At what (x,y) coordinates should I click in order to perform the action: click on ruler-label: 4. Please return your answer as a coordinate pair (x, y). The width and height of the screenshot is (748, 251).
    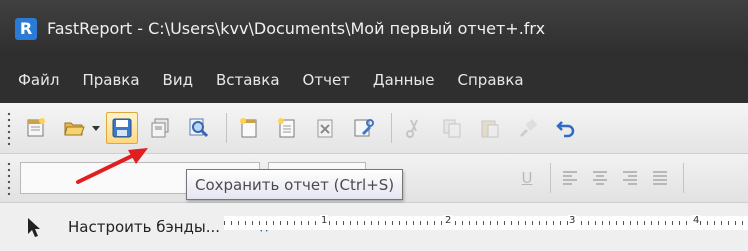
    Looking at the image, I should click on (696, 220).